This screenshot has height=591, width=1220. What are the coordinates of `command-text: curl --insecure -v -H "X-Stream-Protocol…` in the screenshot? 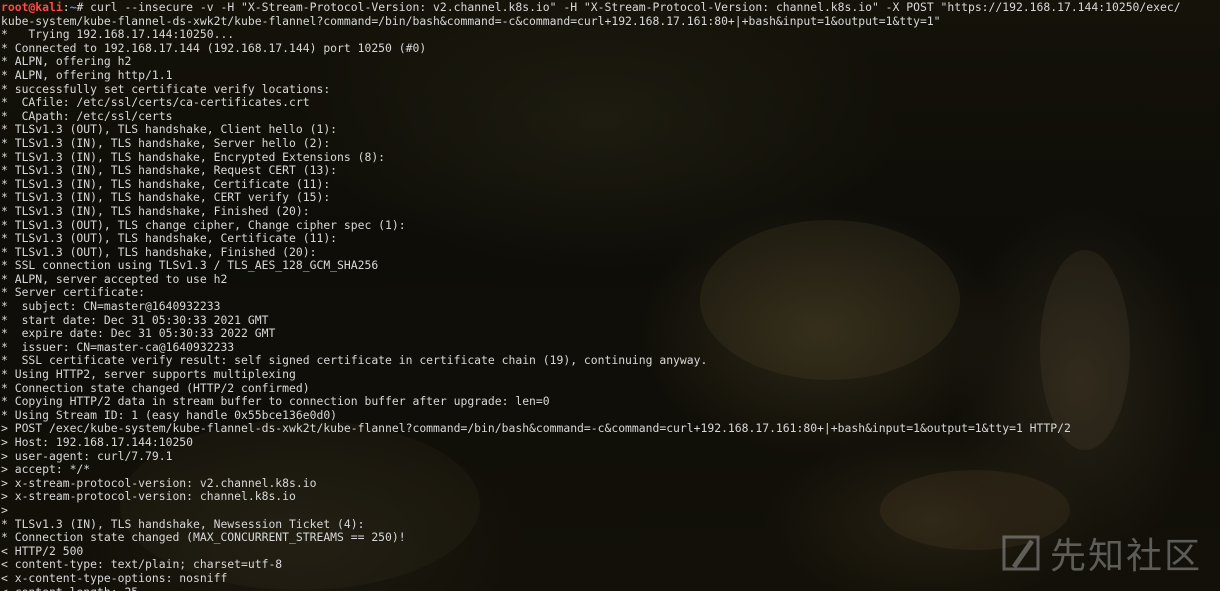 It's located at (635, 7).